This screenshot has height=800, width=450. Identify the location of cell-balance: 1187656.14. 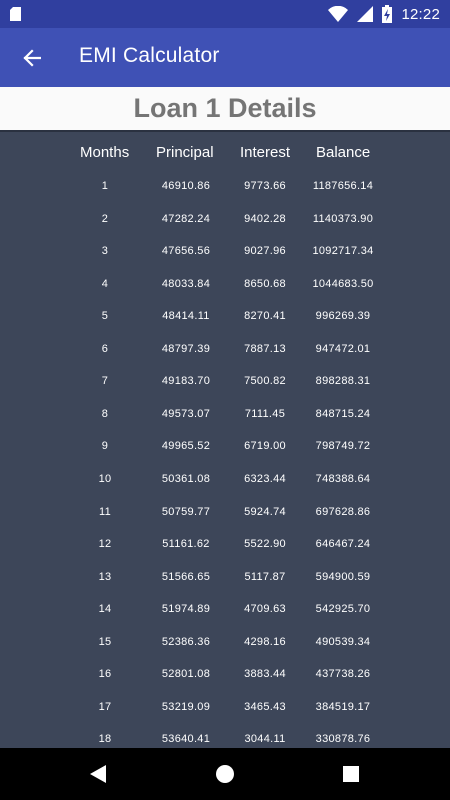
(343, 186).